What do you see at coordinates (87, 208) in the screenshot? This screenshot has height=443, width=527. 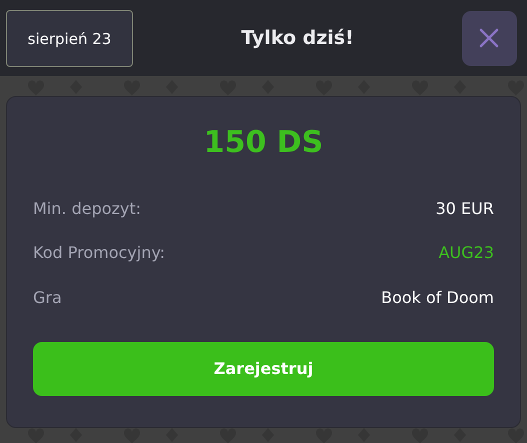 I see `detail-label: Min. depozyt:` at bounding box center [87, 208].